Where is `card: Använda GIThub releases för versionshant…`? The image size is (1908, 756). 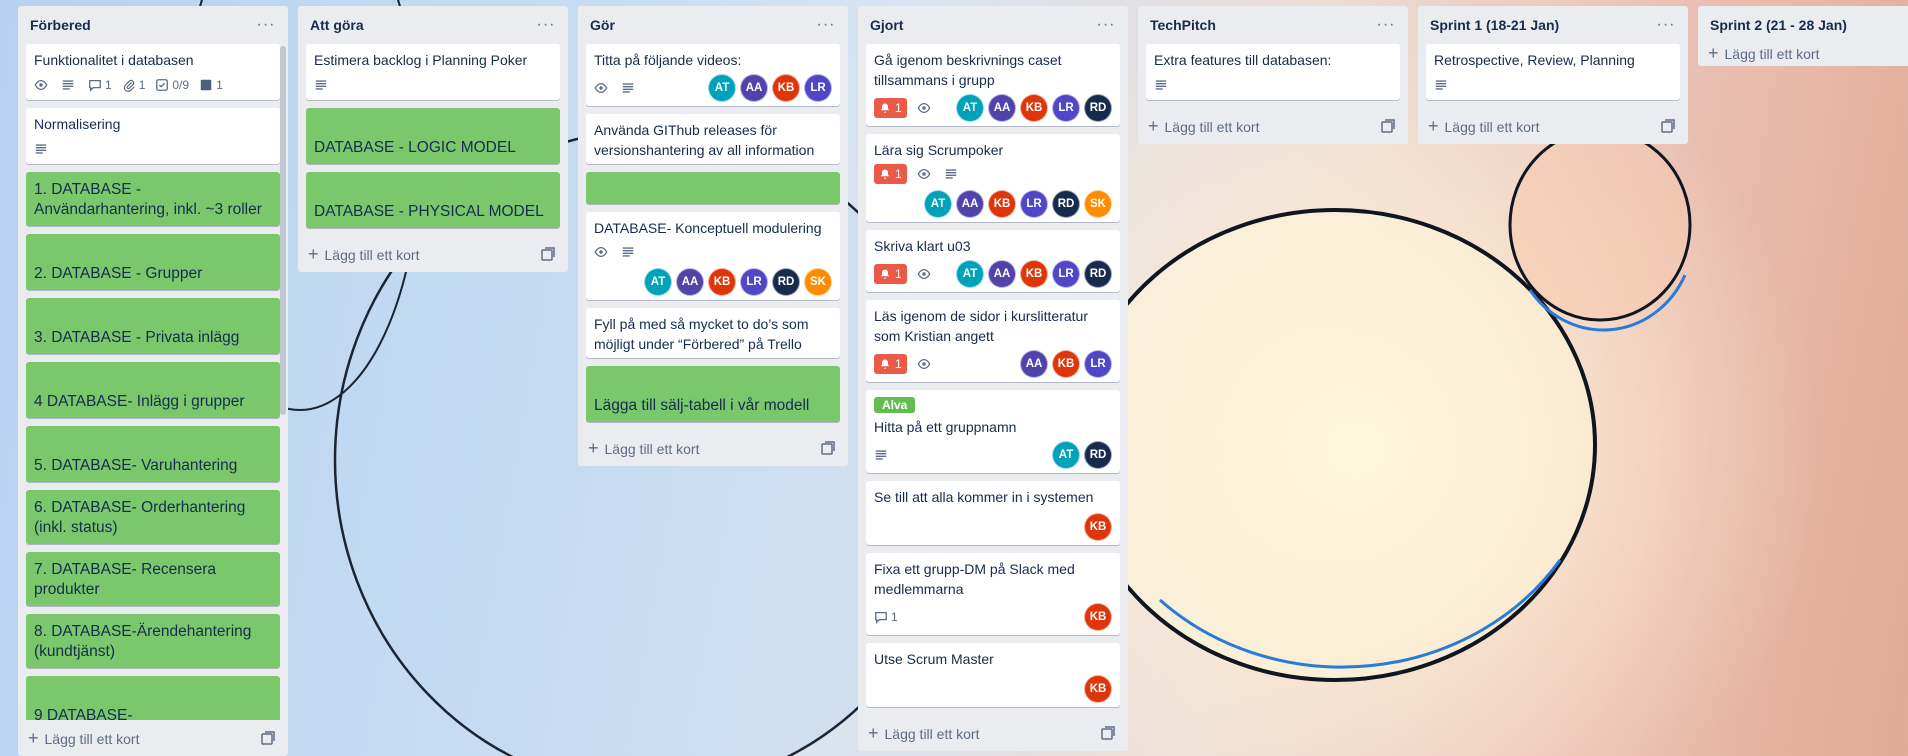
card: Använda GIThub releases för versionshant… is located at coordinates (713, 139).